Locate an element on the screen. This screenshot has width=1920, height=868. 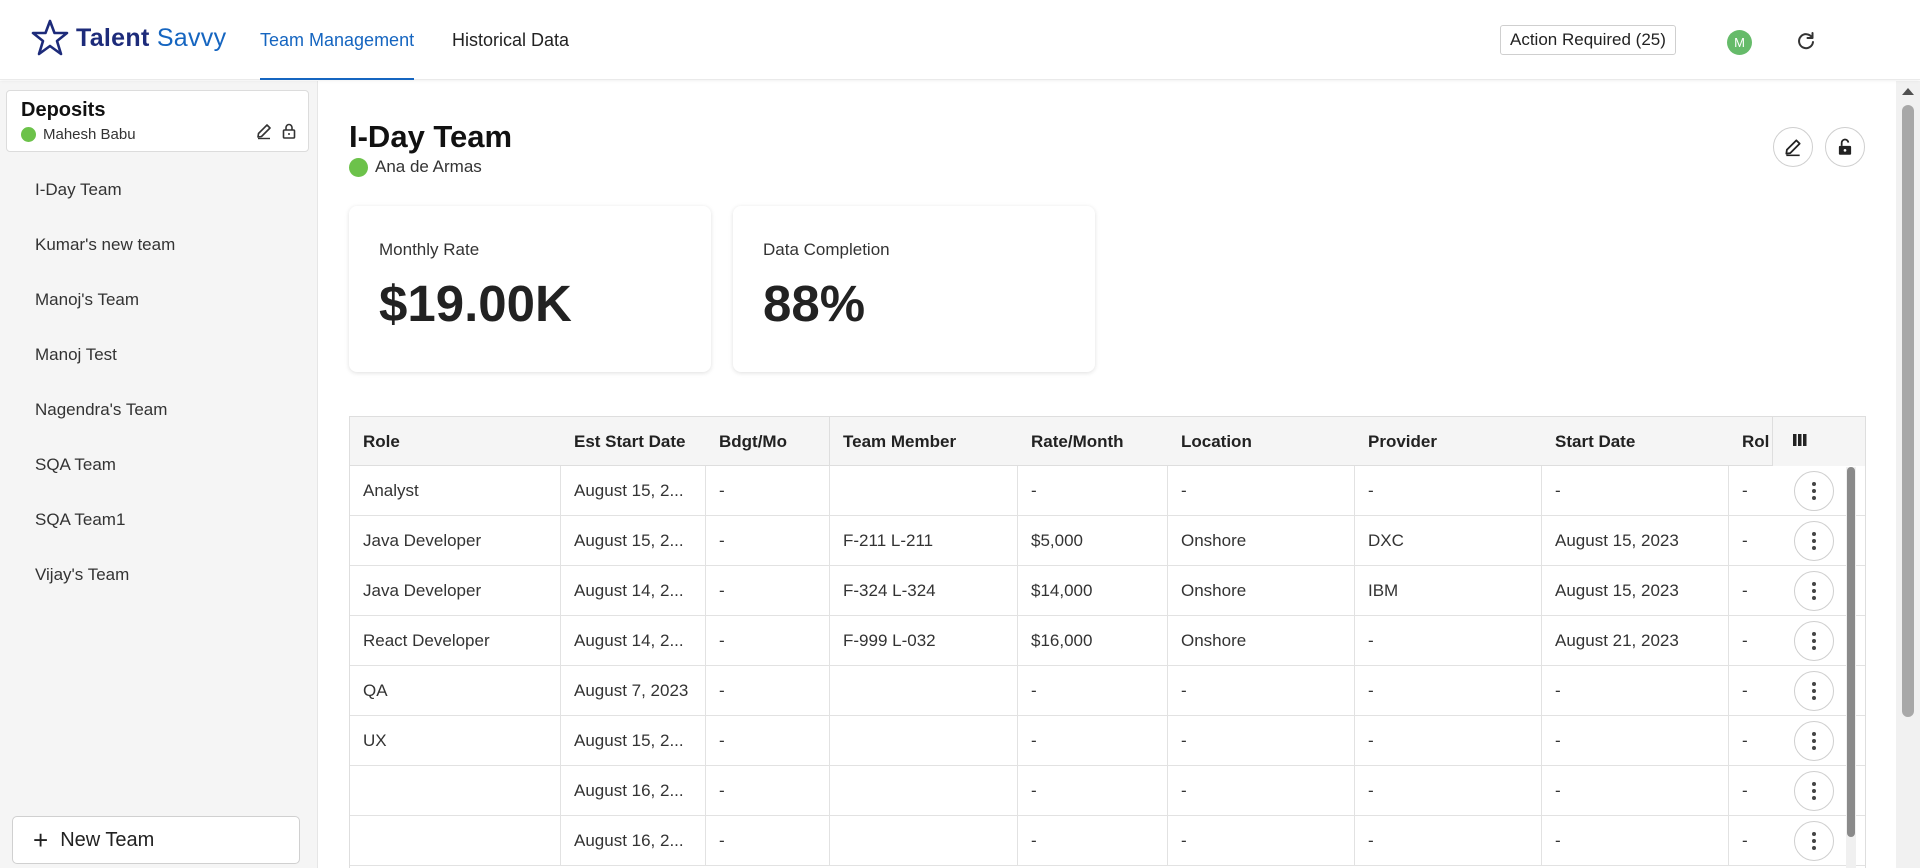
department-owner: Mahesh Babu is located at coordinates (78, 134).